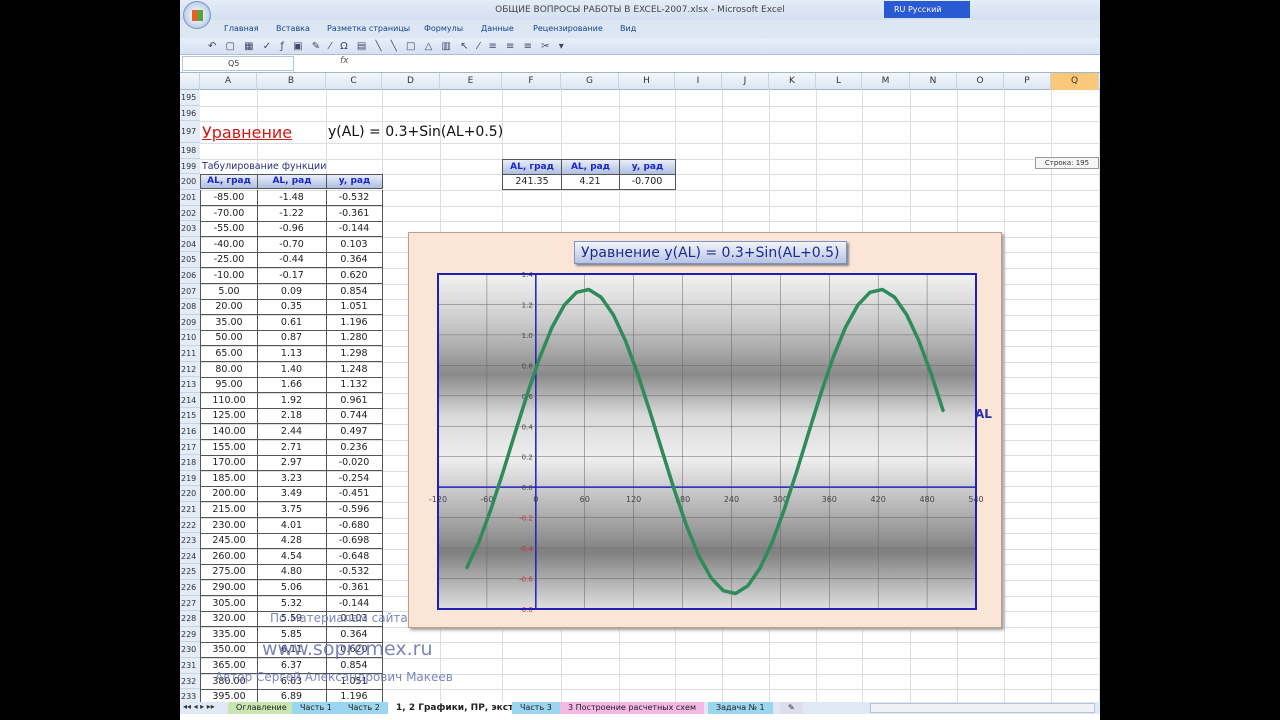 This screenshot has width=1280, height=720. Describe the element at coordinates (190, 432) in the screenshot. I see `row-header: 216` at that location.